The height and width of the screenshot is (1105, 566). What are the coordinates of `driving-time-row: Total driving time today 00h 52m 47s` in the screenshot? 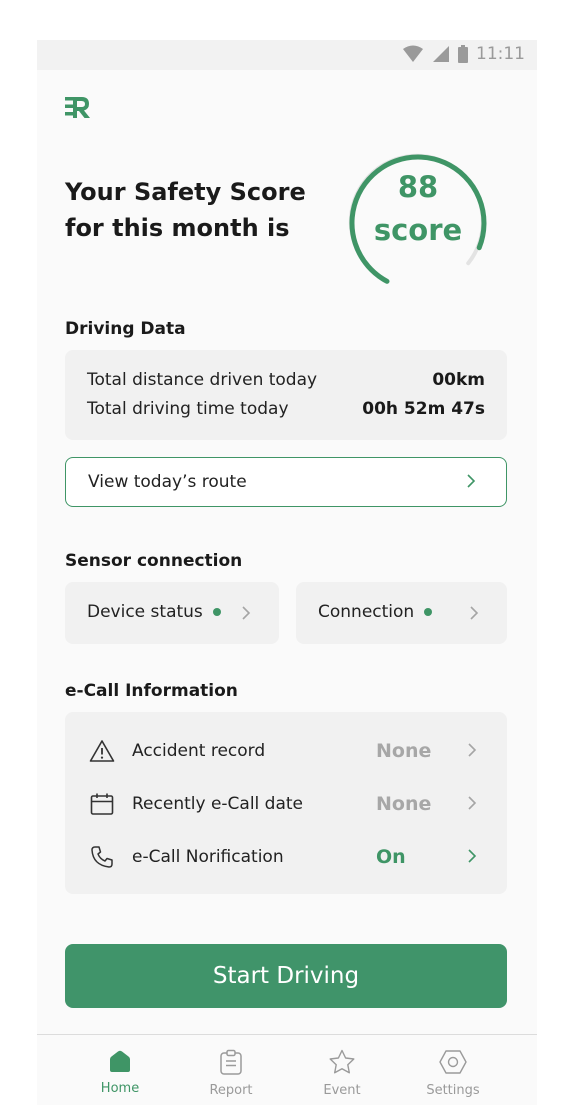 It's located at (286, 409).